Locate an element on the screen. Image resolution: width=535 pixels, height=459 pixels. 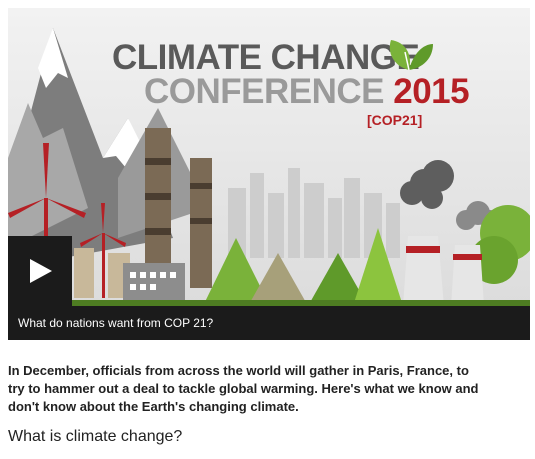
play-button is located at coordinates (40, 271).